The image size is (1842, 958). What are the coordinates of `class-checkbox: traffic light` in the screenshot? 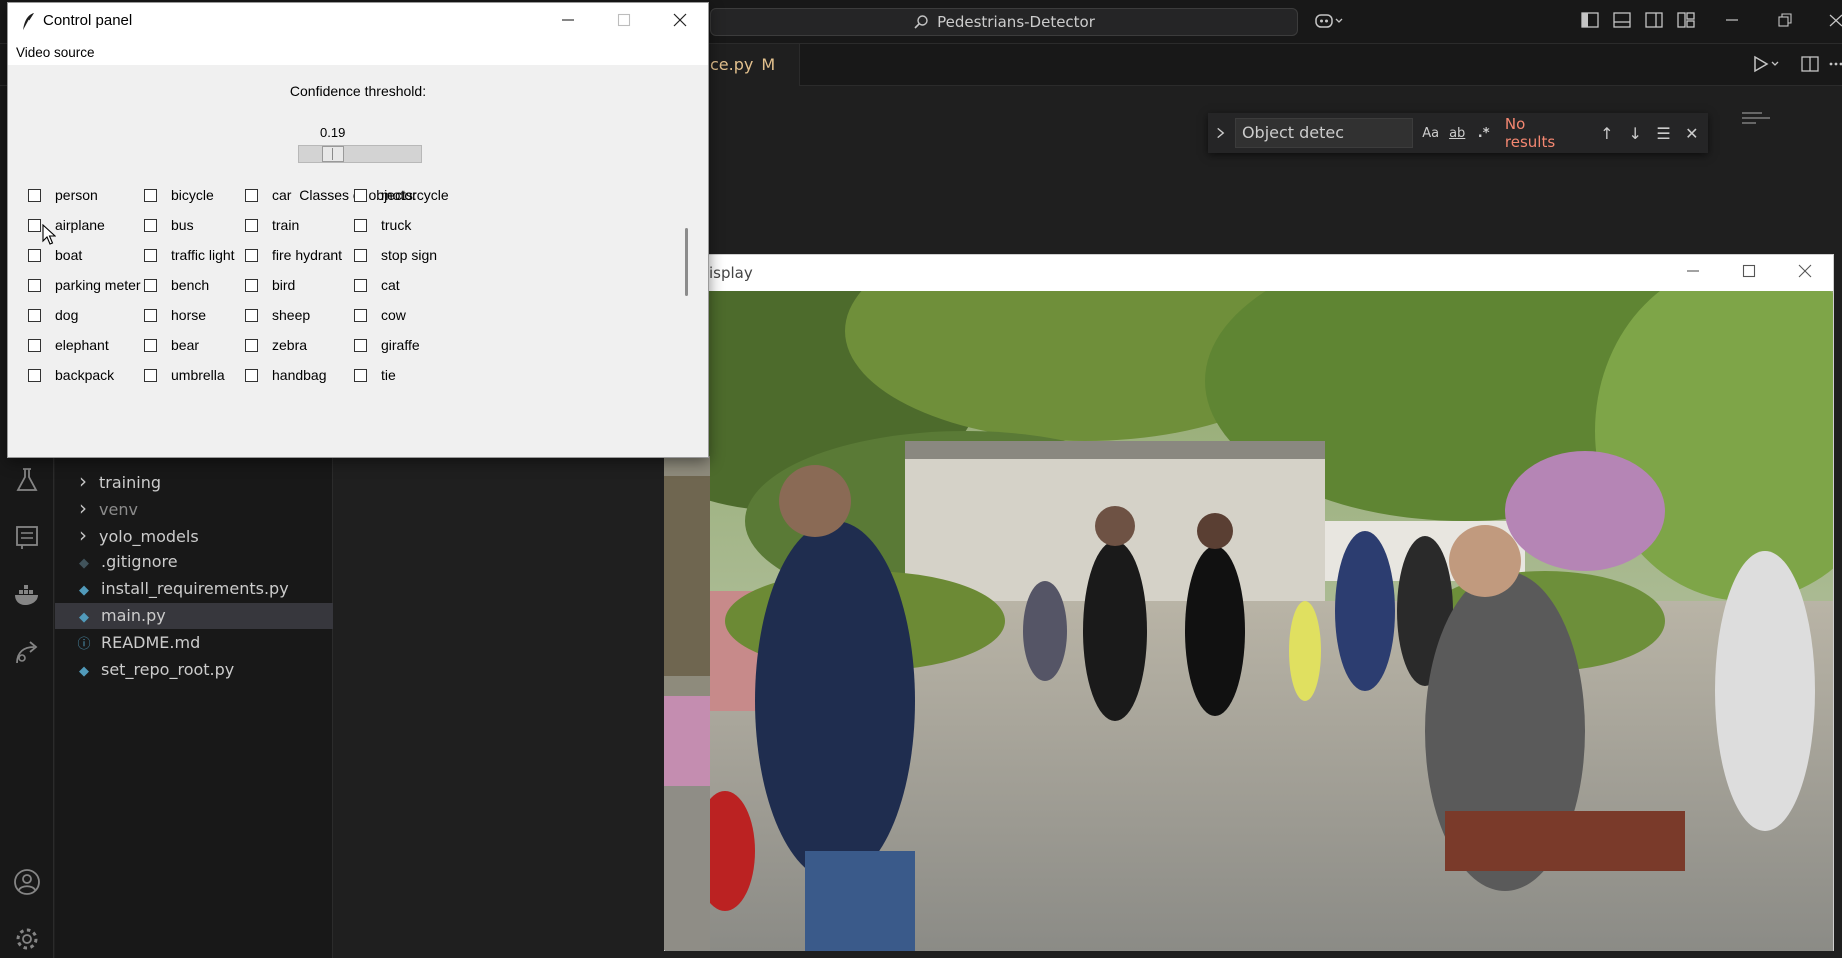 It's located at (189, 255).